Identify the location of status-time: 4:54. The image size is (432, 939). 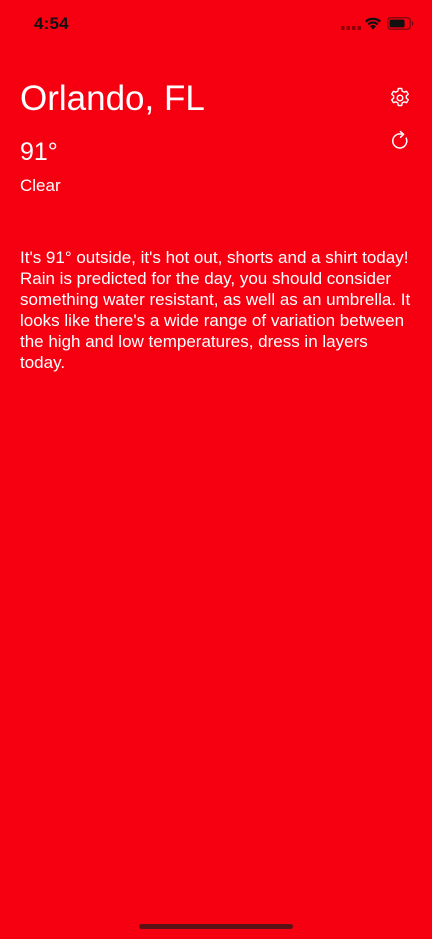
(51, 23).